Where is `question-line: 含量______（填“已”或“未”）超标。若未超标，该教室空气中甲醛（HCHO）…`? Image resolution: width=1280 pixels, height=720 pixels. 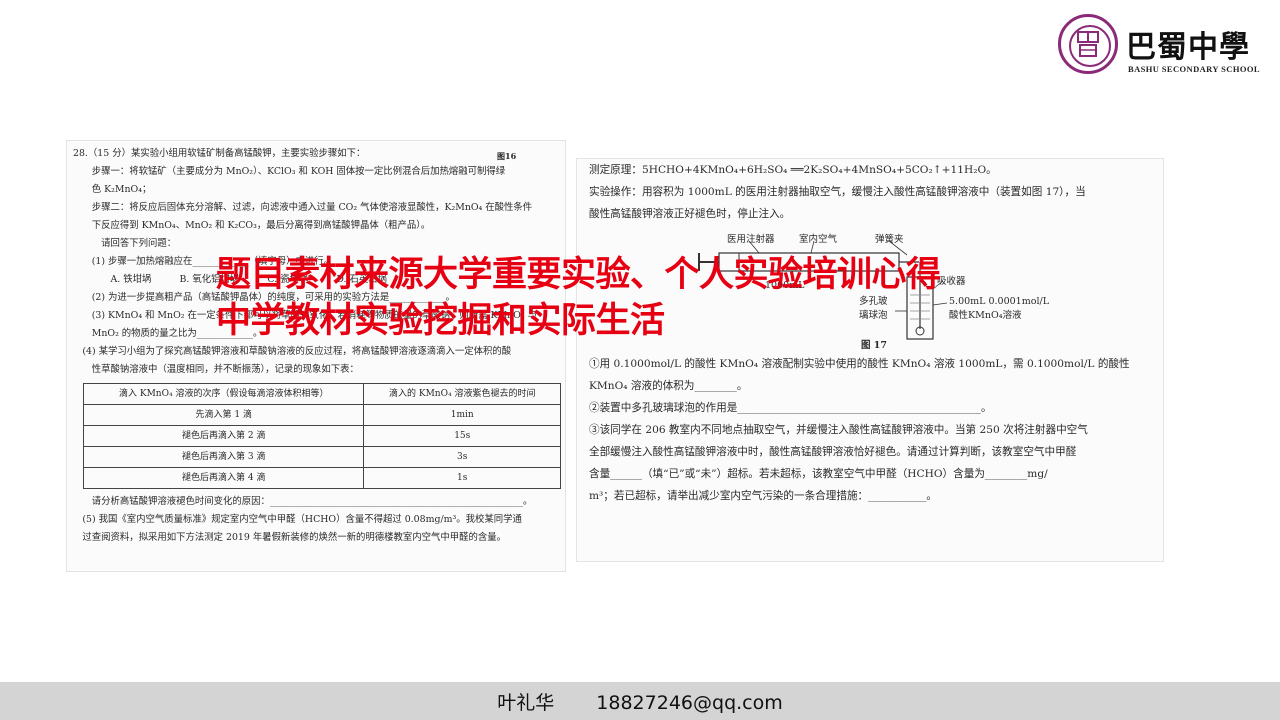
question-line: 含量______（填“已”或“未”）超标。若未超标，该教室空气中甲醛（HCHO）… is located at coordinates (818, 474).